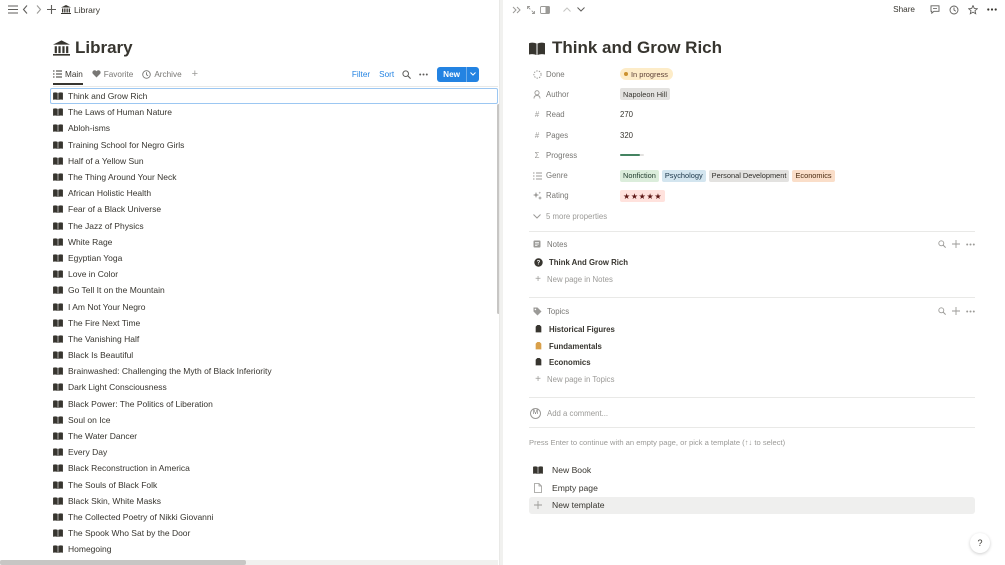 Image resolution: width=1005 pixels, height=565 pixels. I want to click on tab-archive: Archive, so click(162, 74).